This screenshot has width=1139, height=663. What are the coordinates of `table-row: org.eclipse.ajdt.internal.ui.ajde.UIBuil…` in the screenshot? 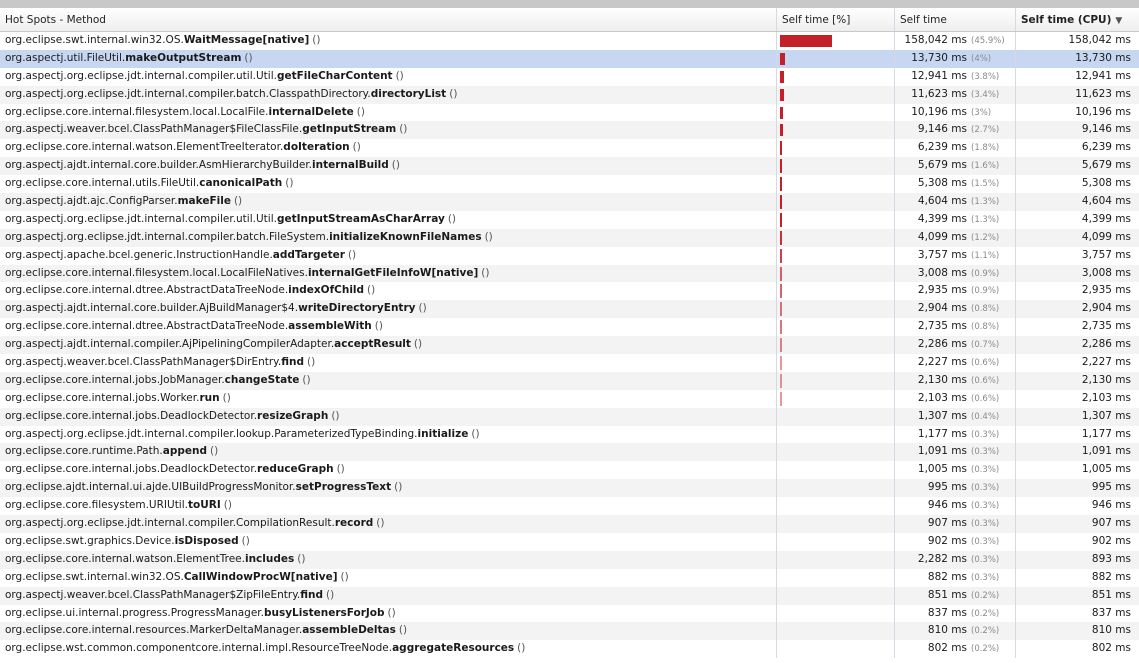 It's located at (569, 488).